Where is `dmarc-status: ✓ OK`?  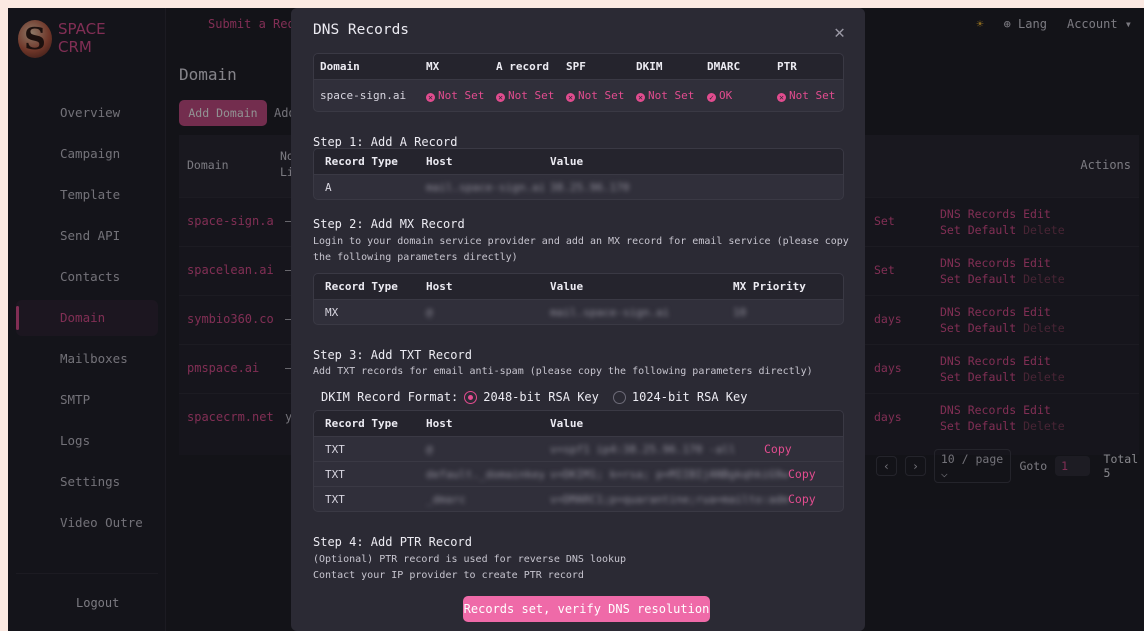
dmarc-status: ✓ OK is located at coordinates (736, 95).